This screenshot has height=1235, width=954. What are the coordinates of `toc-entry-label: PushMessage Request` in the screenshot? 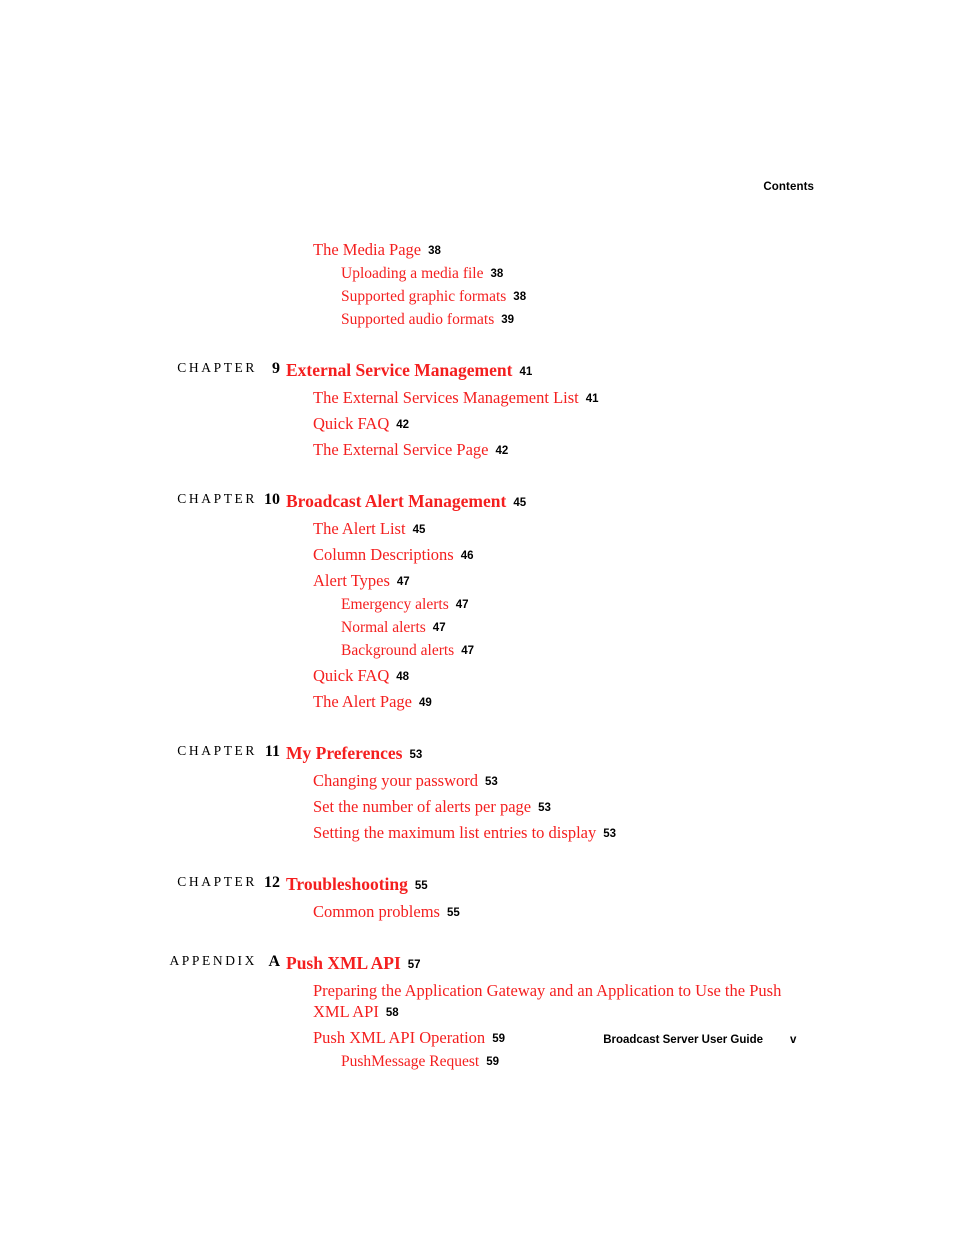 It's located at (410, 1061).